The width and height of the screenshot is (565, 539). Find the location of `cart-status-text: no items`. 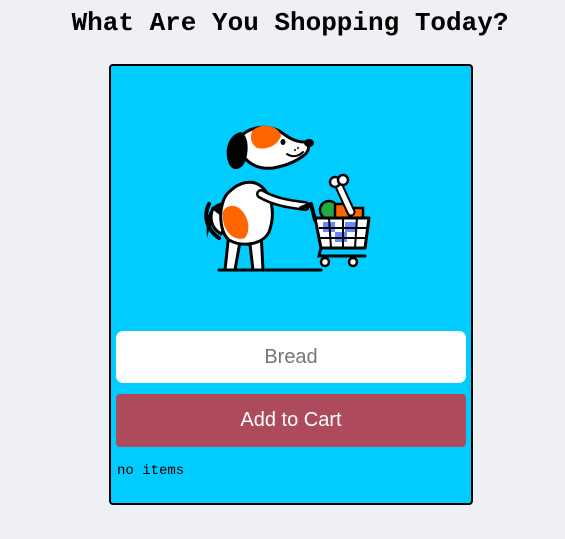

cart-status-text: no items is located at coordinates (151, 471).